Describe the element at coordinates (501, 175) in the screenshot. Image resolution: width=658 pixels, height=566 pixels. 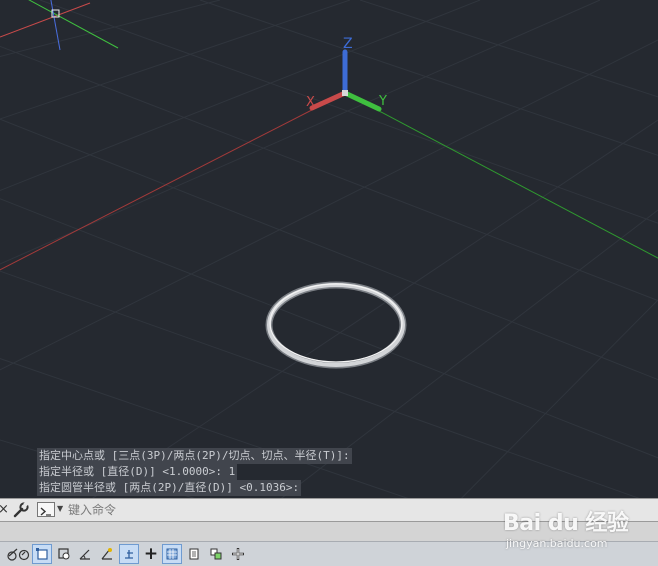
I see `y-axis-line` at that location.